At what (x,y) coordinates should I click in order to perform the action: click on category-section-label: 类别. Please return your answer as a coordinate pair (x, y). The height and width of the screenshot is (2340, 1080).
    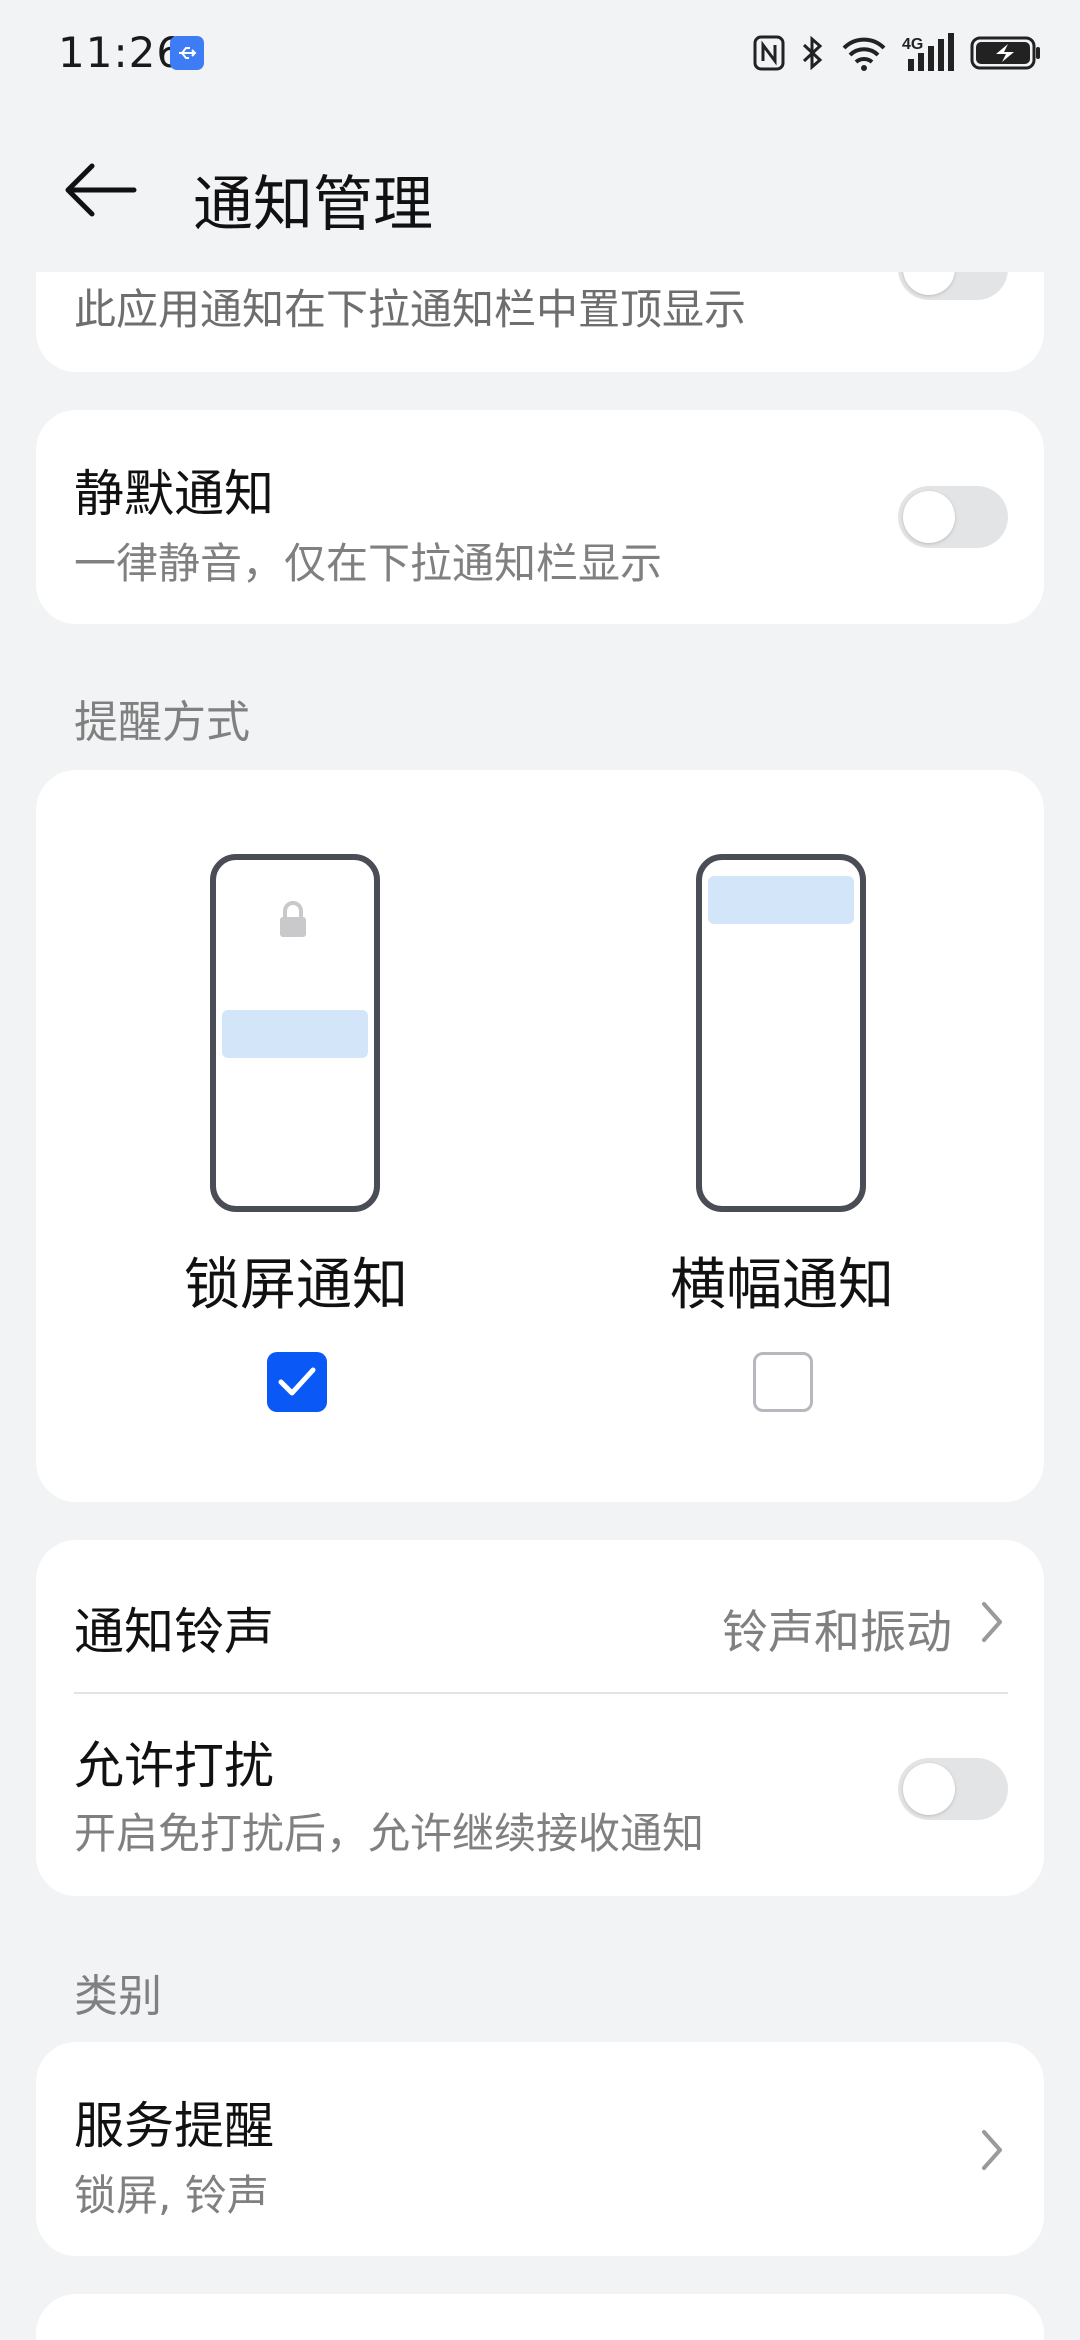
    Looking at the image, I should click on (118, 1996).